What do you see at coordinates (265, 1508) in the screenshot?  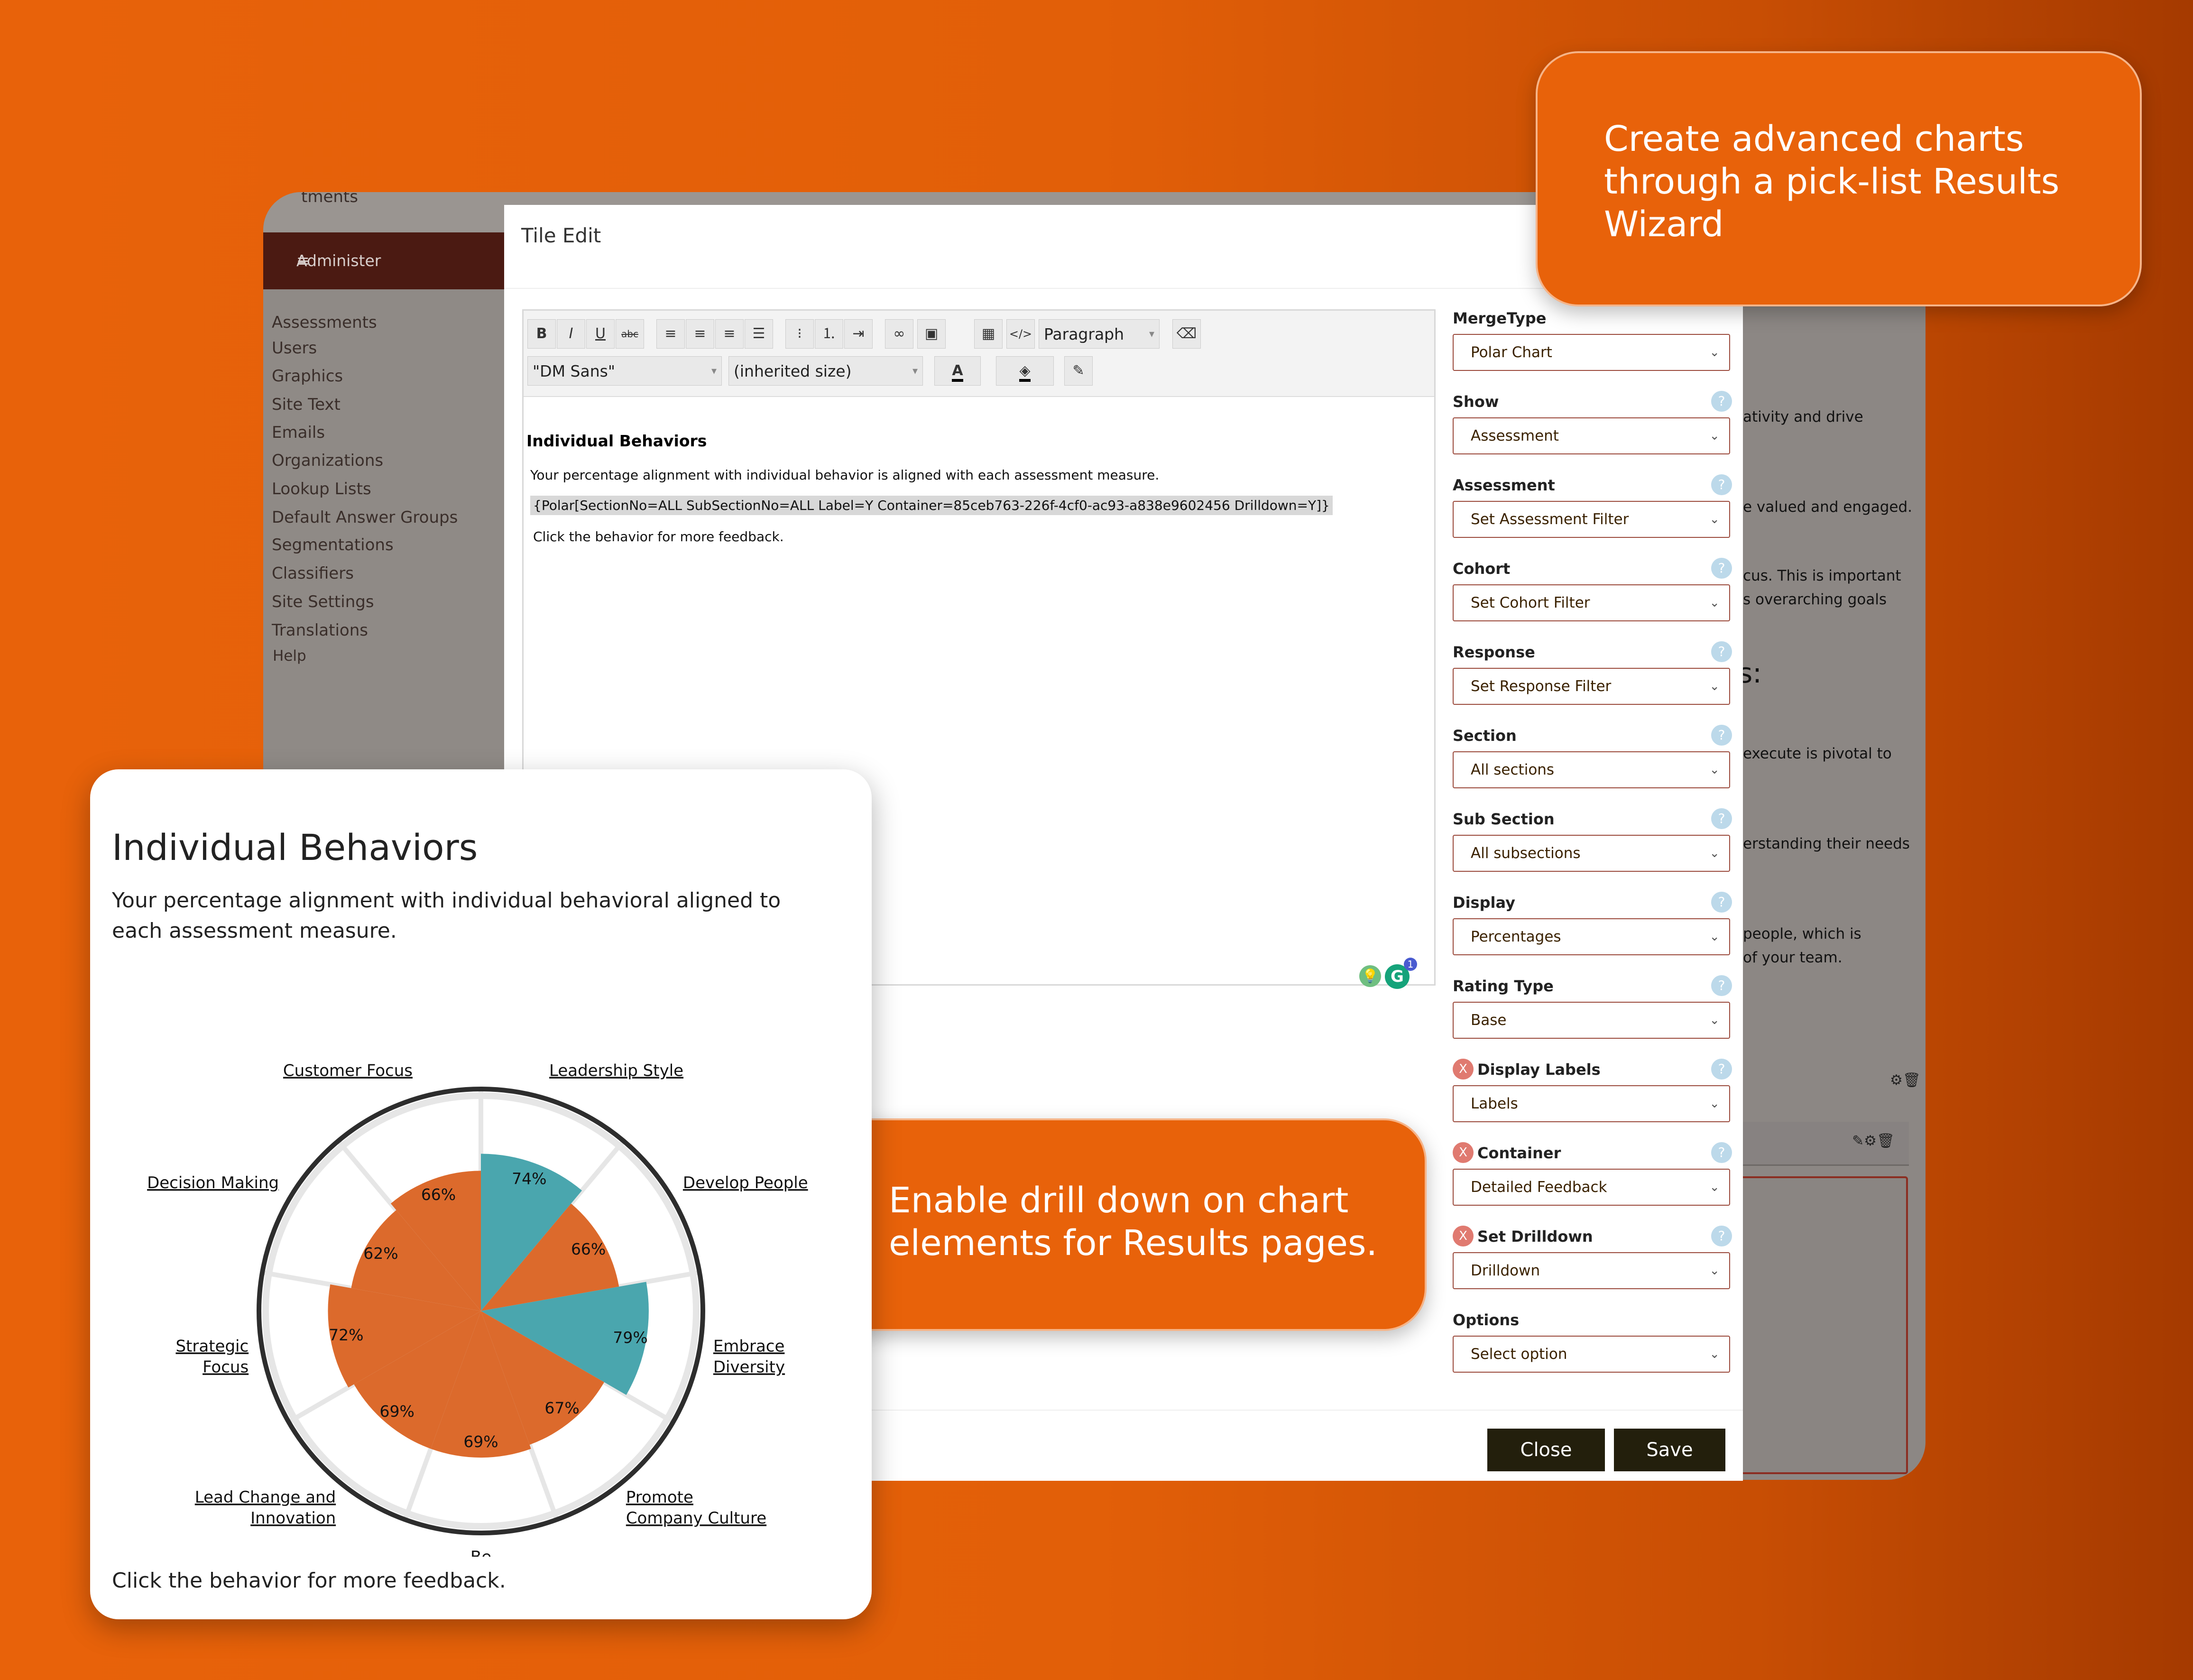 I see `category-label: Lead Change and Innovation` at bounding box center [265, 1508].